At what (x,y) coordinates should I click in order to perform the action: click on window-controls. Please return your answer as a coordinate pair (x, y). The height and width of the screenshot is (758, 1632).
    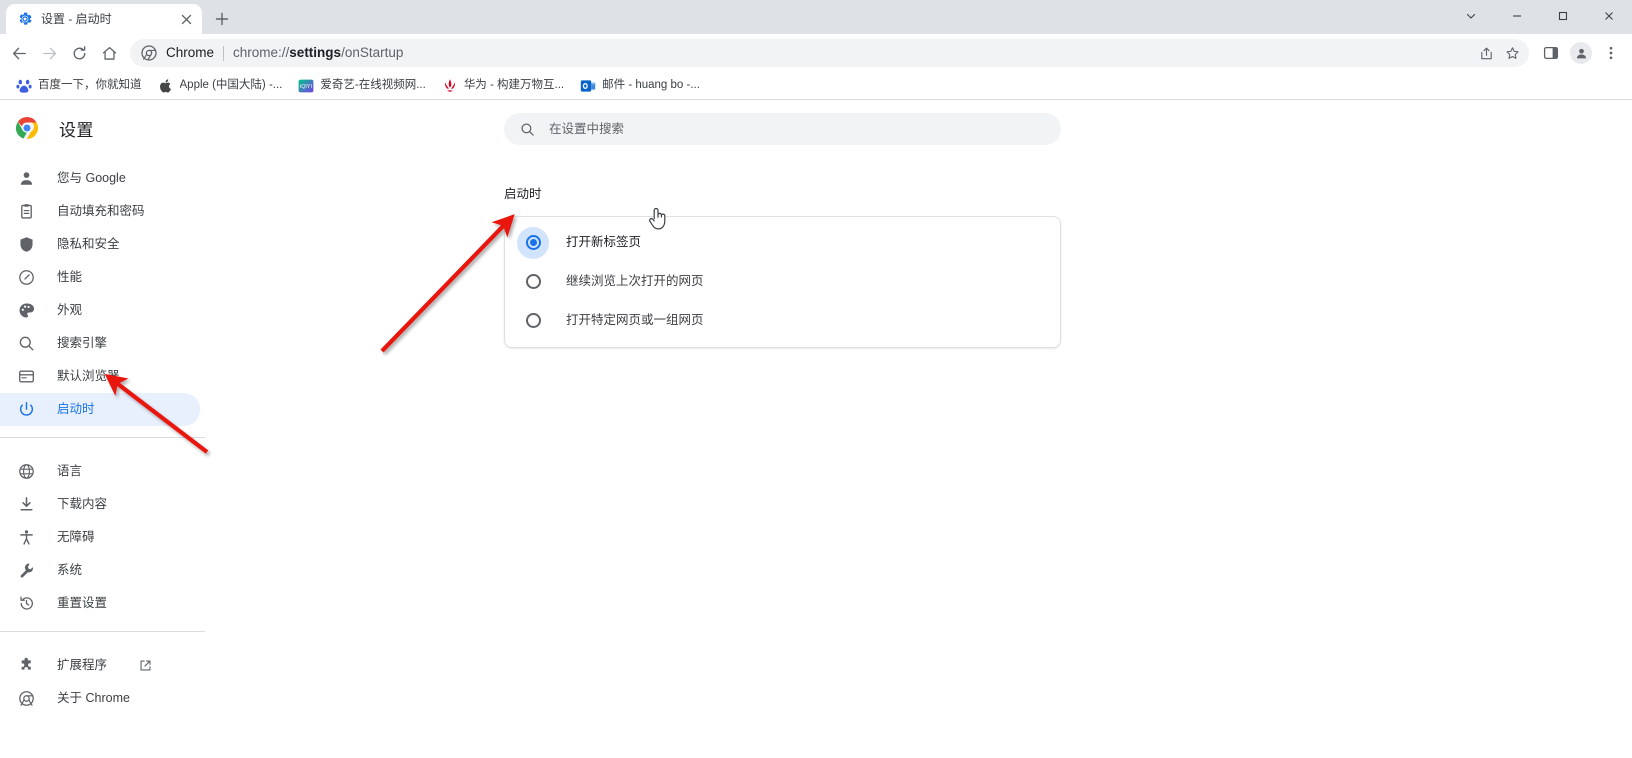
    Looking at the image, I should click on (1540, 16).